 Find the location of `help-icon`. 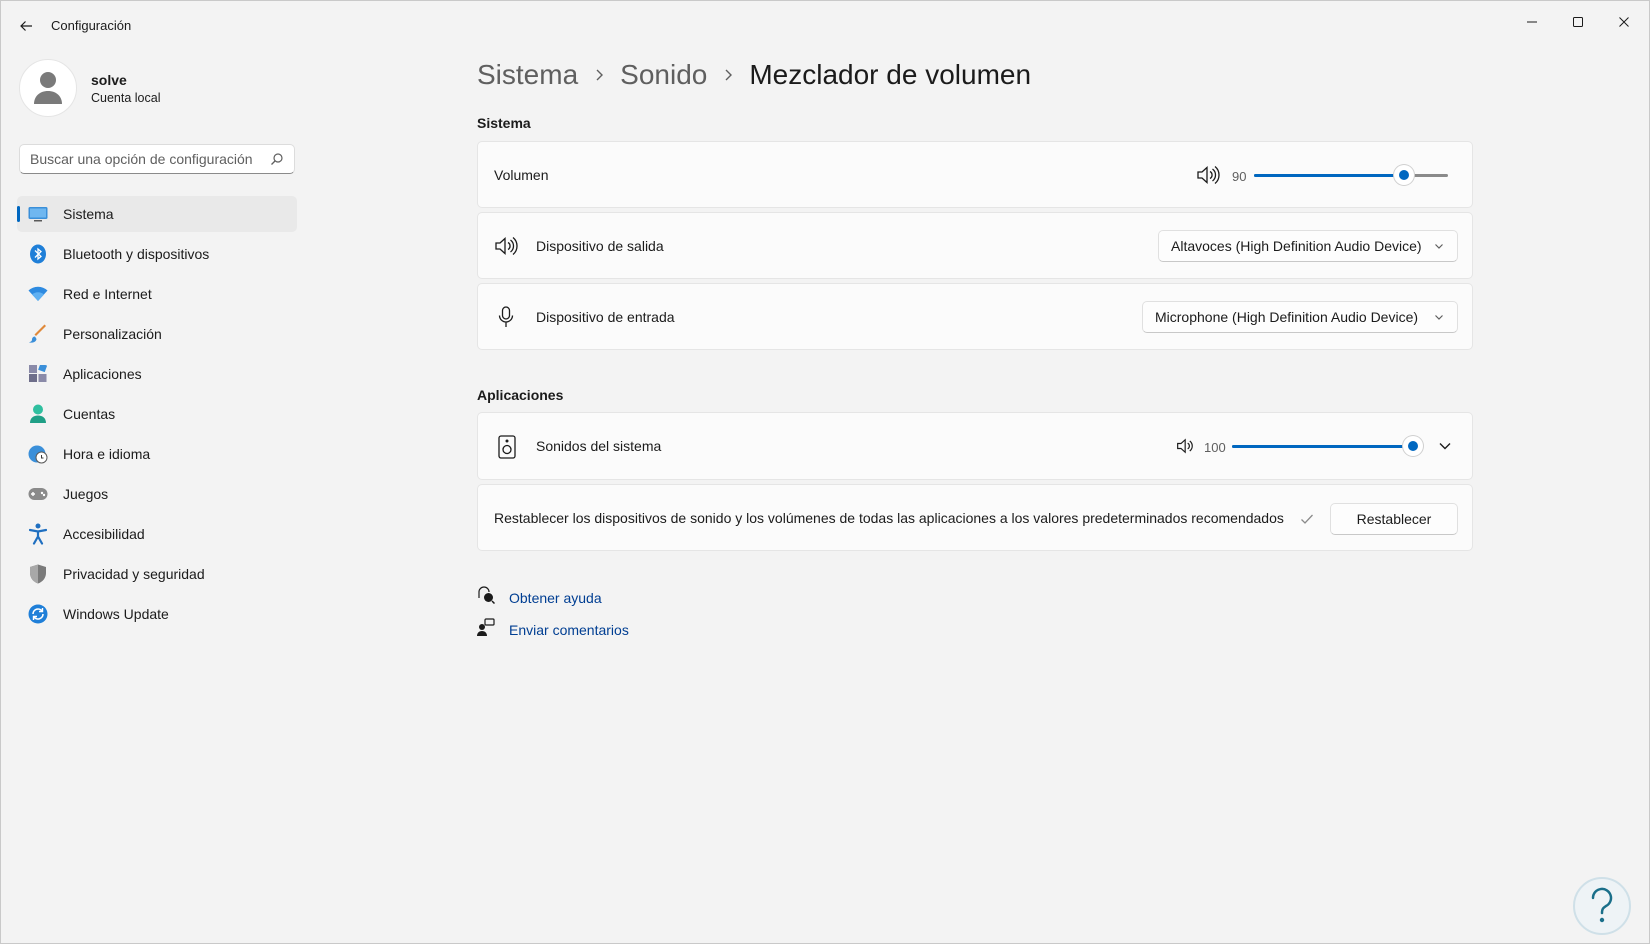

help-icon is located at coordinates (486, 597).